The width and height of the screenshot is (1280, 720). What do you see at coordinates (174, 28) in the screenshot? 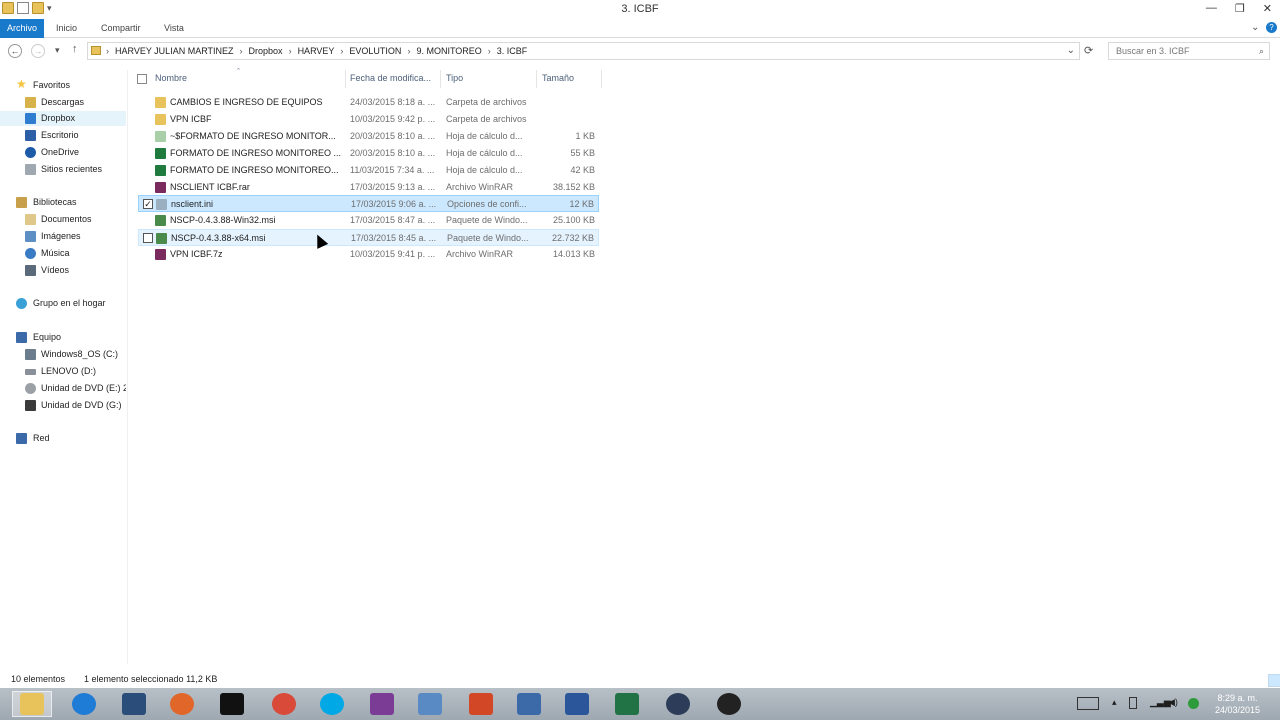
I see `tab-vista: Vista` at bounding box center [174, 28].